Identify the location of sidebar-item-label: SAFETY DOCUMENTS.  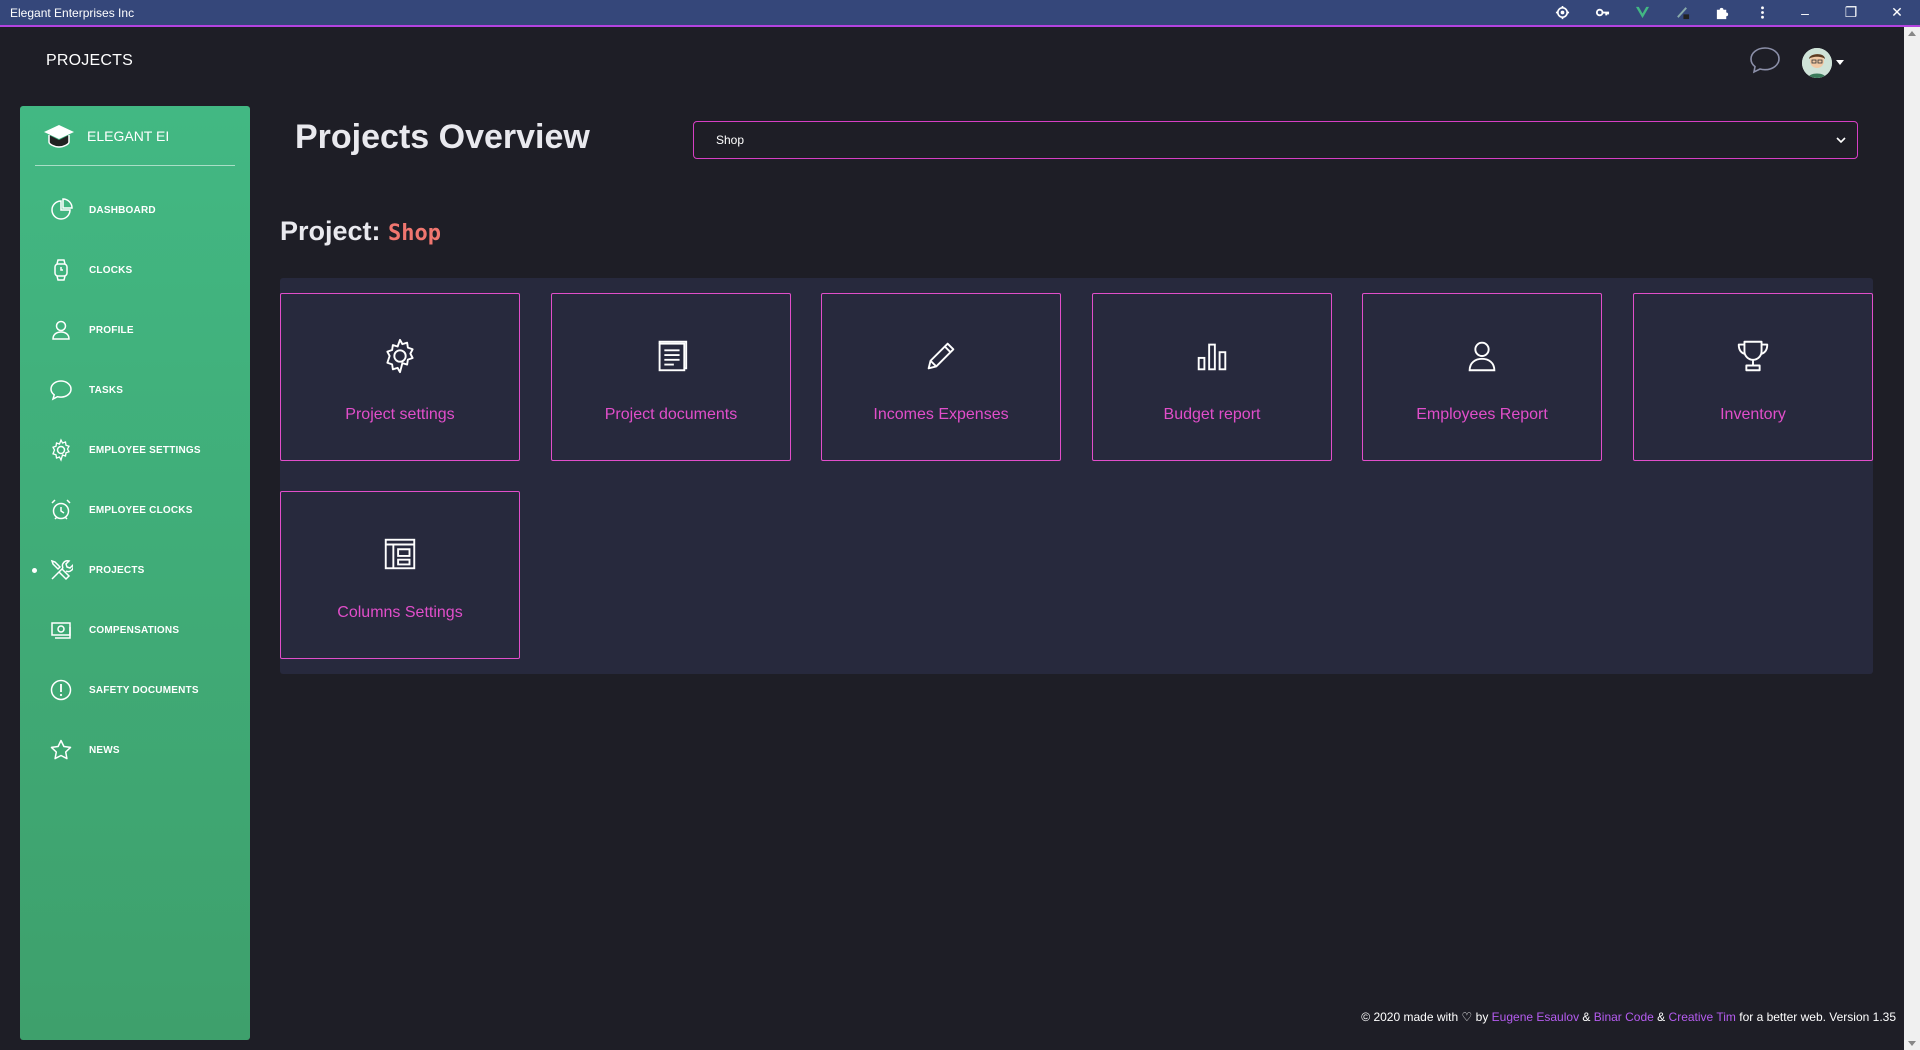
(144, 690).